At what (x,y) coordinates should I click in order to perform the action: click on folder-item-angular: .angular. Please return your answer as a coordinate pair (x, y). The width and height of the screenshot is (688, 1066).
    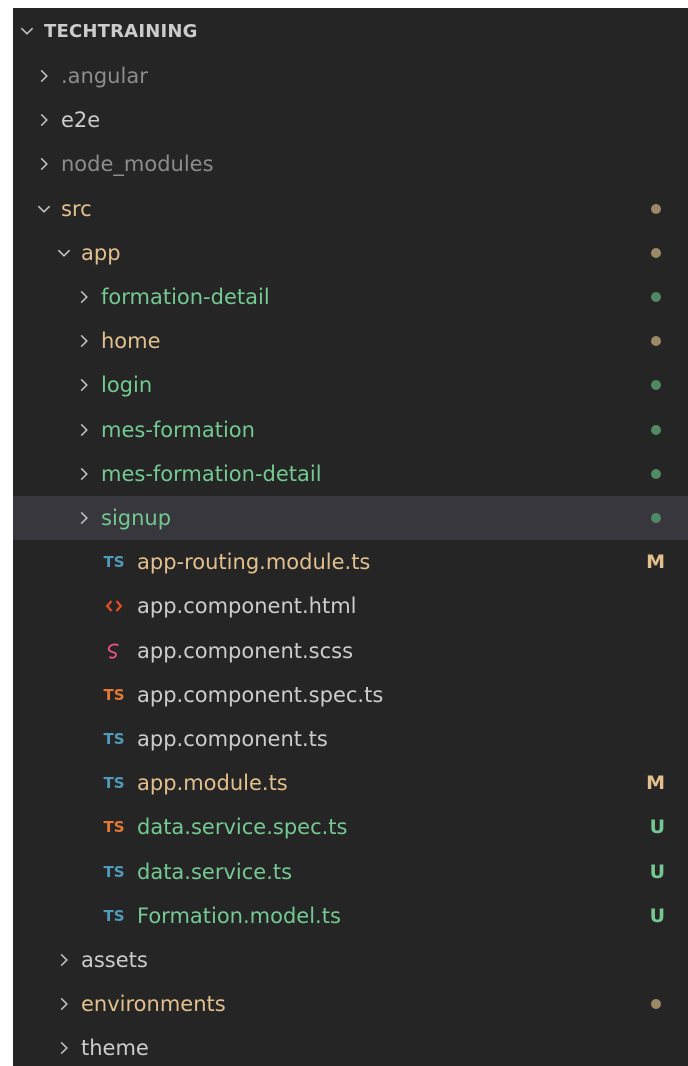
    Looking at the image, I should click on (350, 76).